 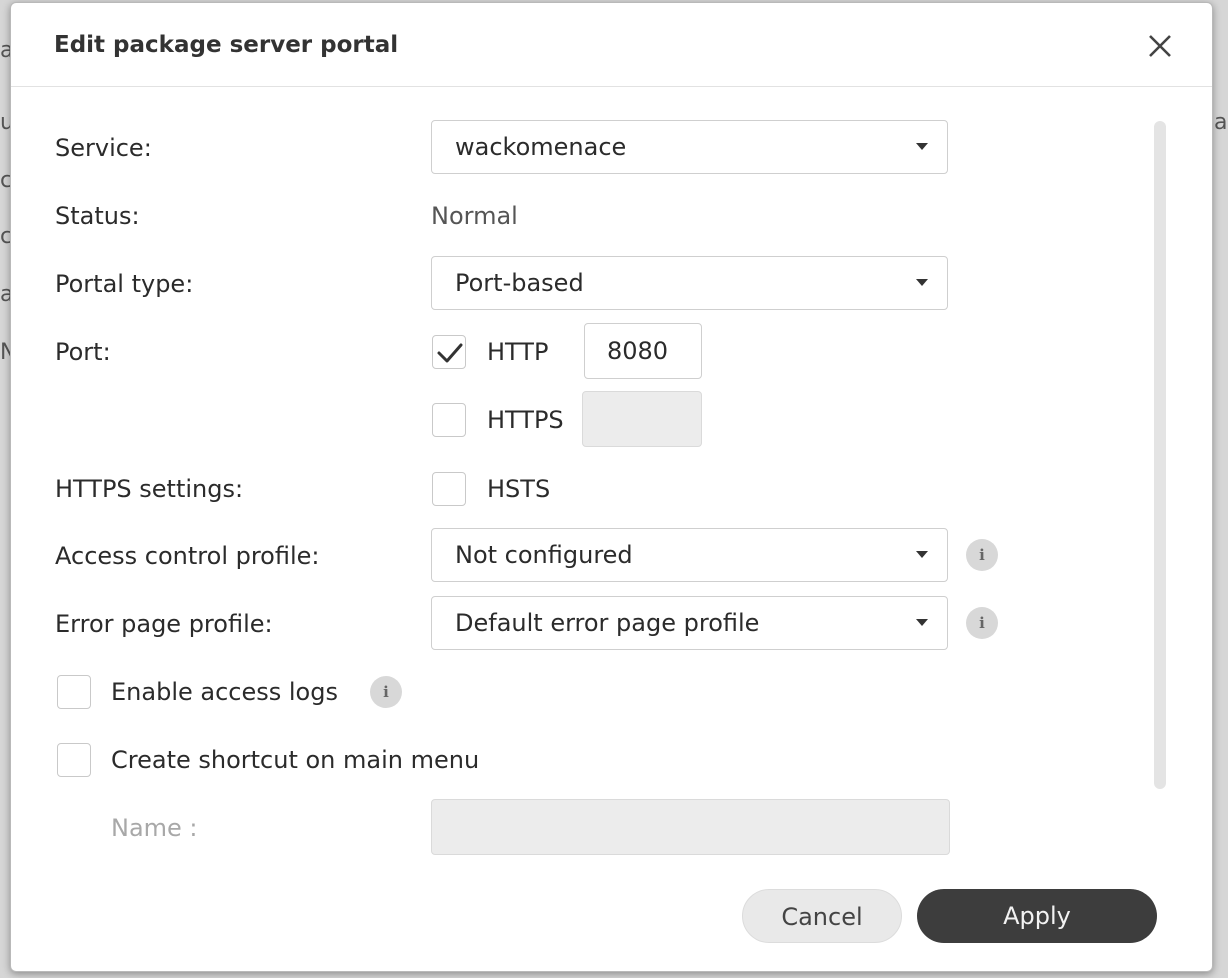 I want to click on portal-type-label: Portal type:, so click(x=124, y=284).